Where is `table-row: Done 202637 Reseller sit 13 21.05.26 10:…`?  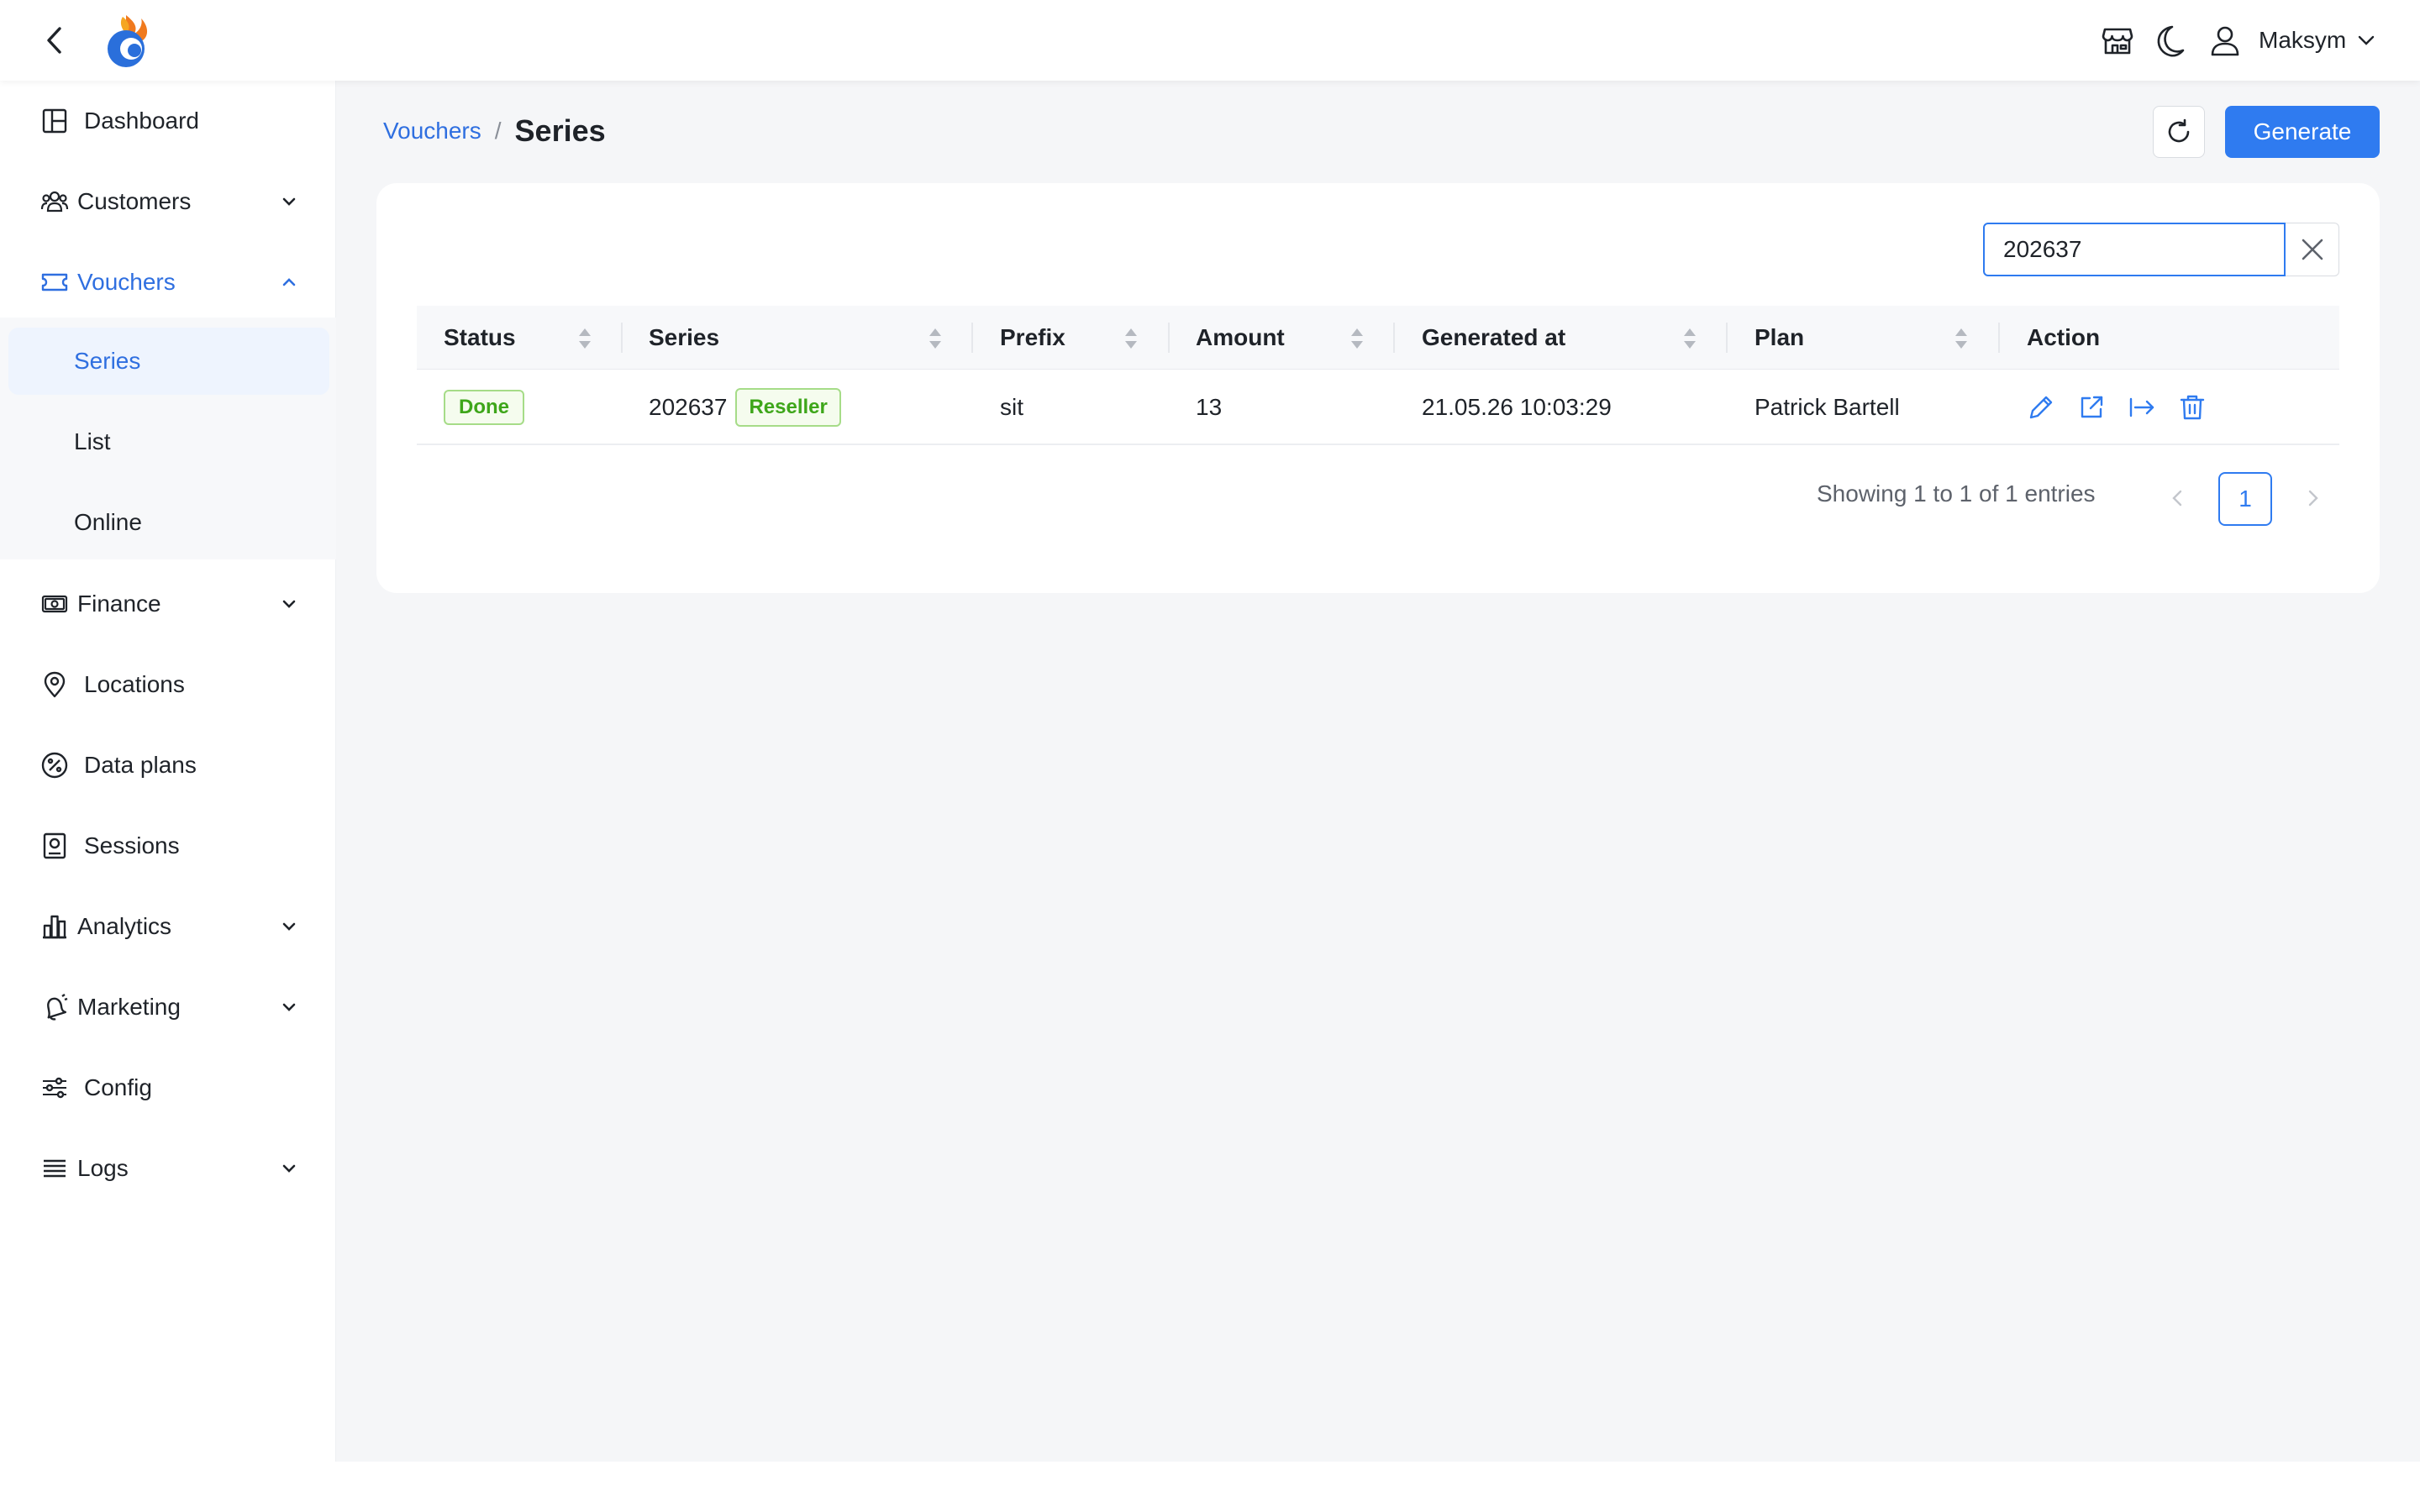 table-row: Done 202637 Reseller sit 13 21.05.26 10:… is located at coordinates (1378, 407).